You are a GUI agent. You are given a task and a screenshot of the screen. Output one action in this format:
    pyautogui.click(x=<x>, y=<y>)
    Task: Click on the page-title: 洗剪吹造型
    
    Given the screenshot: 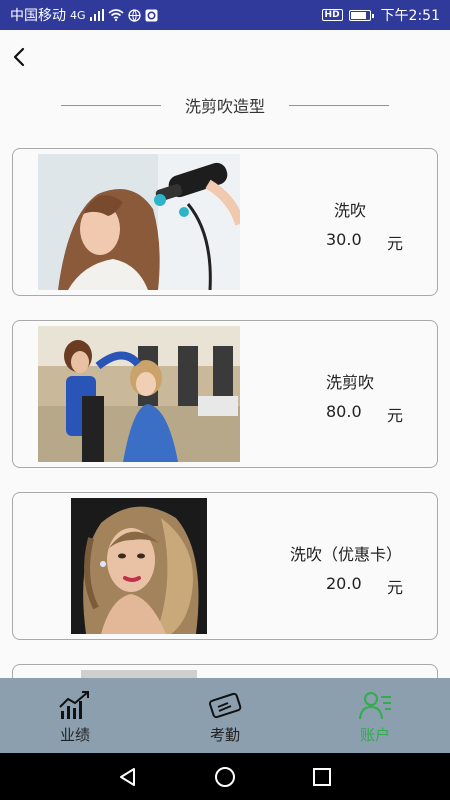 What is the action you would take?
    pyautogui.click(x=224, y=106)
    